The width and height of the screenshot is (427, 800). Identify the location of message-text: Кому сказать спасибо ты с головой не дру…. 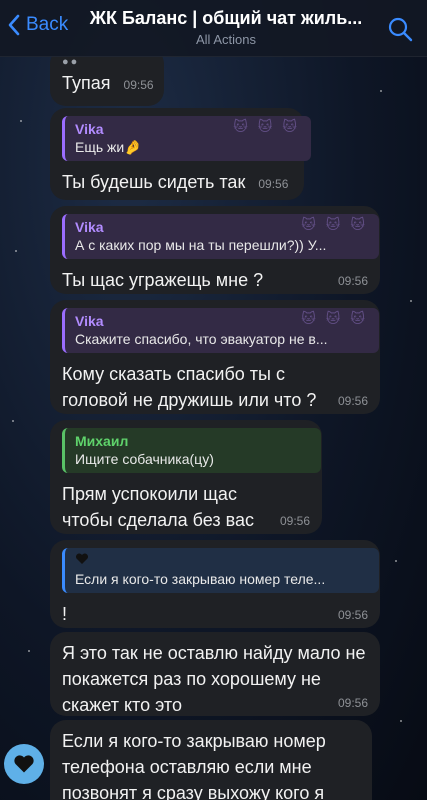
(189, 387).